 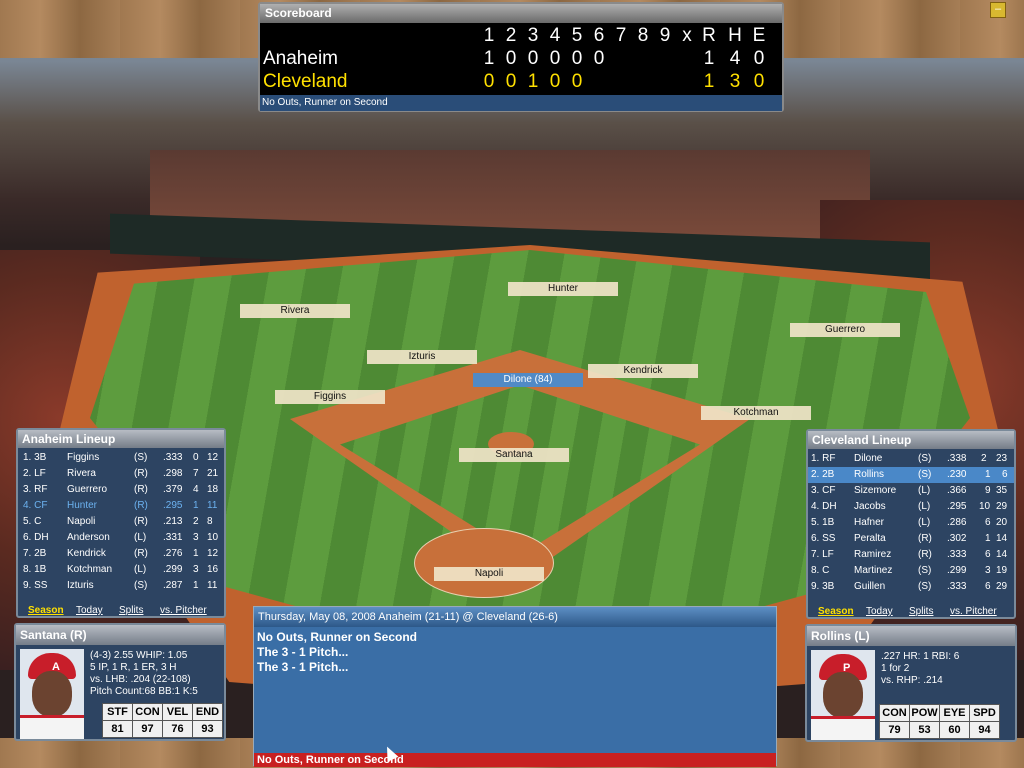 I want to click on lineup-row: 7. 2B Kendrick (R) .276 1 12, so click(x=121, y=554).